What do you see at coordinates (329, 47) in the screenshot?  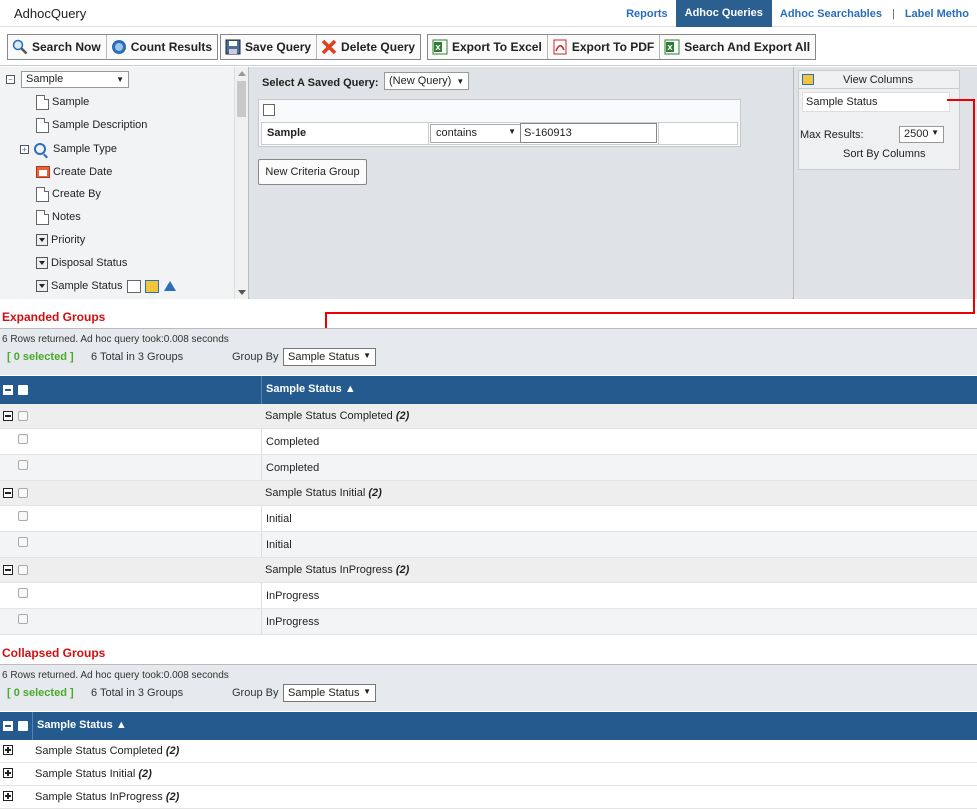 I see `delete-icon` at bounding box center [329, 47].